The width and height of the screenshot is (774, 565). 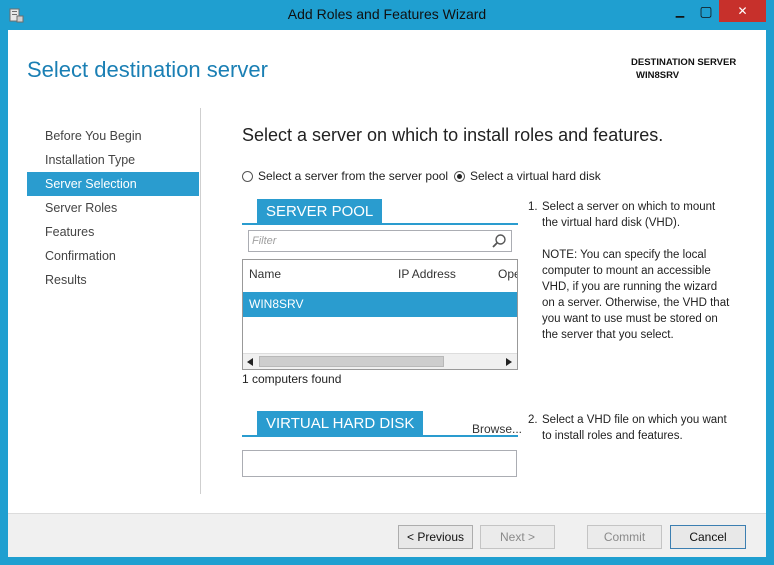 I want to click on title-bar: Add Roles and Features Wizard ▁ ▢ ✕, so click(x=387, y=15).